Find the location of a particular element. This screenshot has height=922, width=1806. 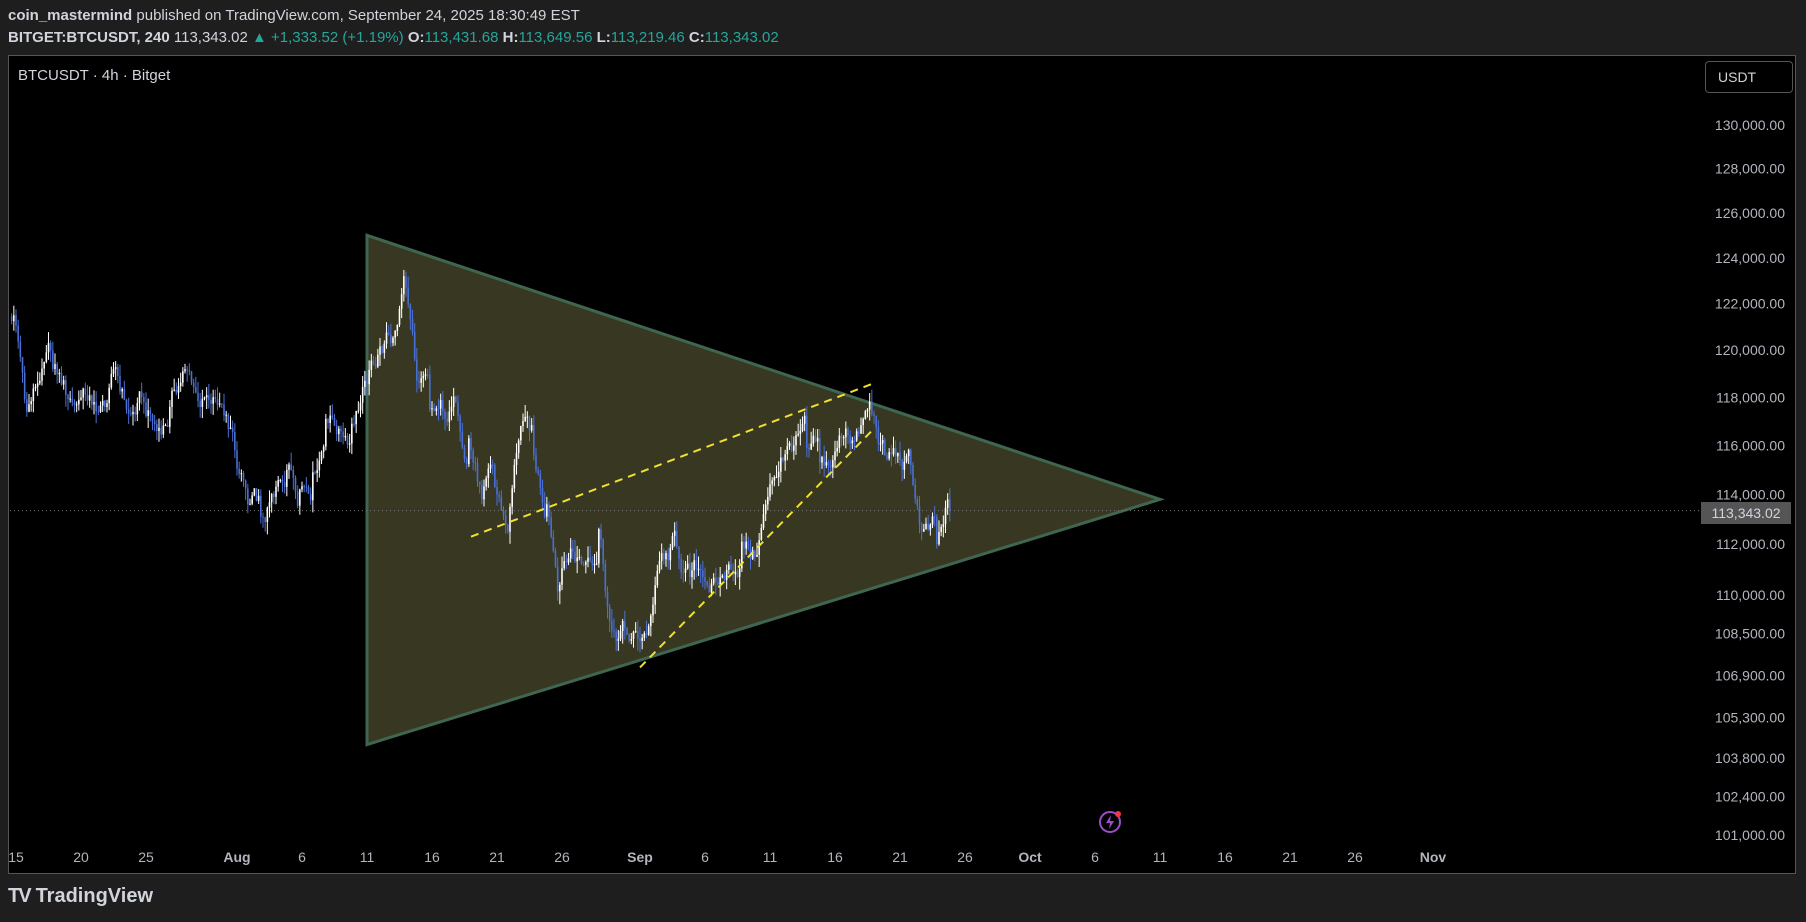

currency-unit-button: USDT is located at coordinates (1749, 77).